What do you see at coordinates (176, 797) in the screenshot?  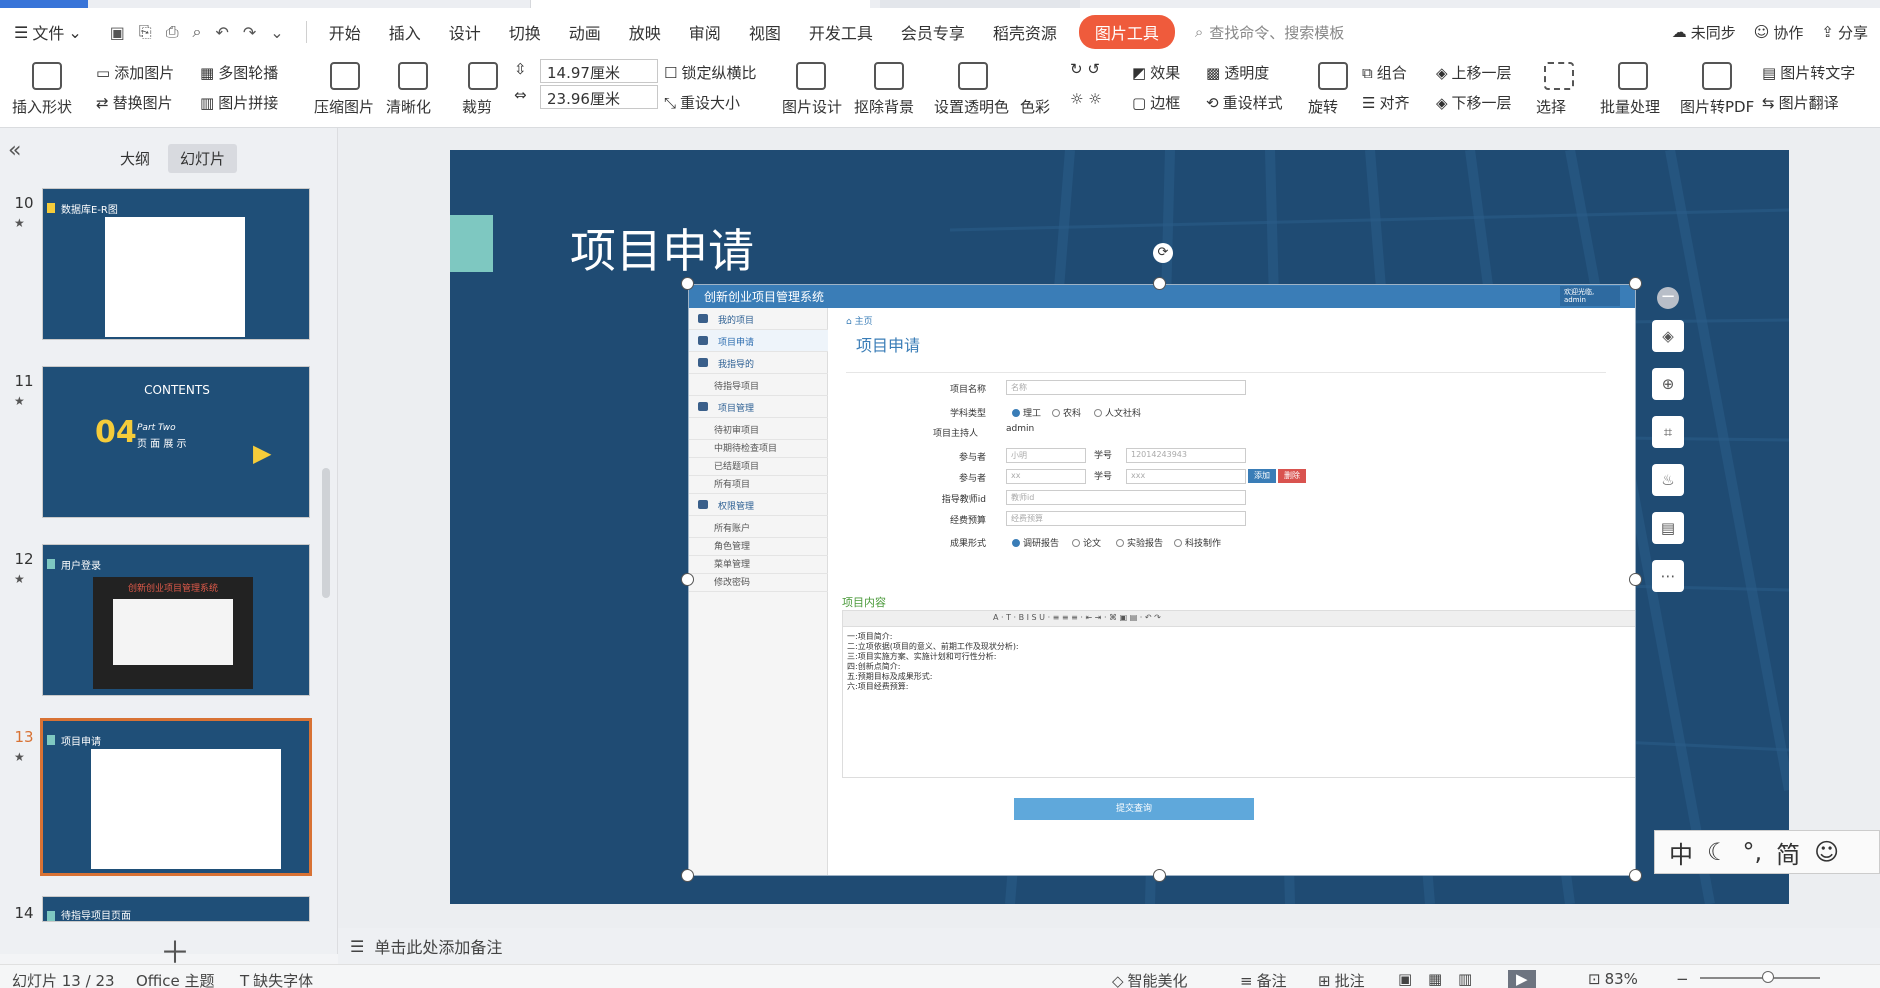 I see `slide-thumbnail-13: 项目申请` at bounding box center [176, 797].